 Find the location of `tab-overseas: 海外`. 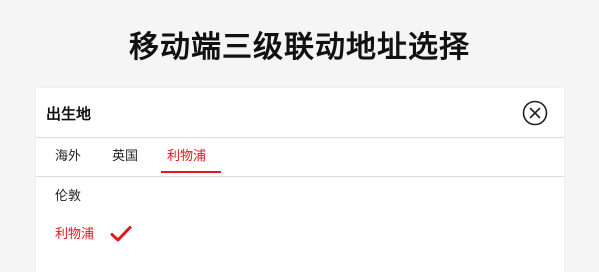

tab-overseas: 海外 is located at coordinates (68, 157).